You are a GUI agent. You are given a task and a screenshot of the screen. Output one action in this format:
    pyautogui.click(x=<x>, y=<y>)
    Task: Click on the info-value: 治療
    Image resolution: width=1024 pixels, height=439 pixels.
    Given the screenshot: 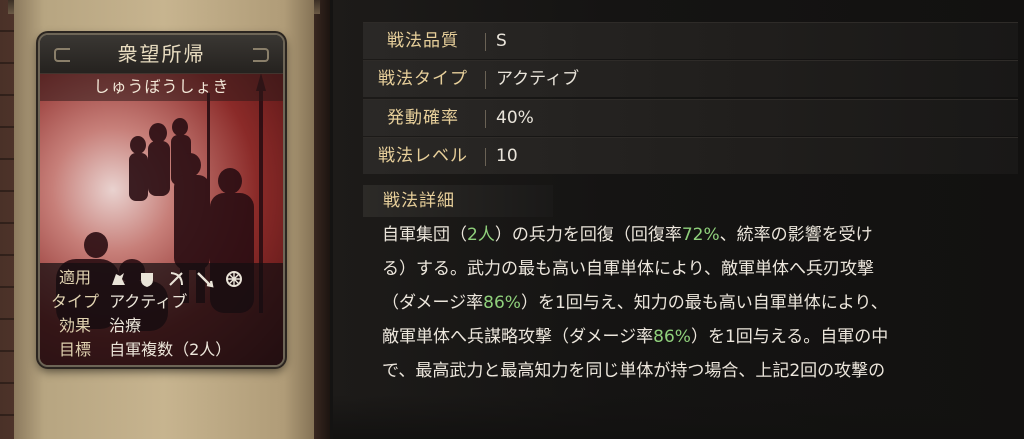 What is the action you would take?
    pyautogui.click(x=125, y=325)
    